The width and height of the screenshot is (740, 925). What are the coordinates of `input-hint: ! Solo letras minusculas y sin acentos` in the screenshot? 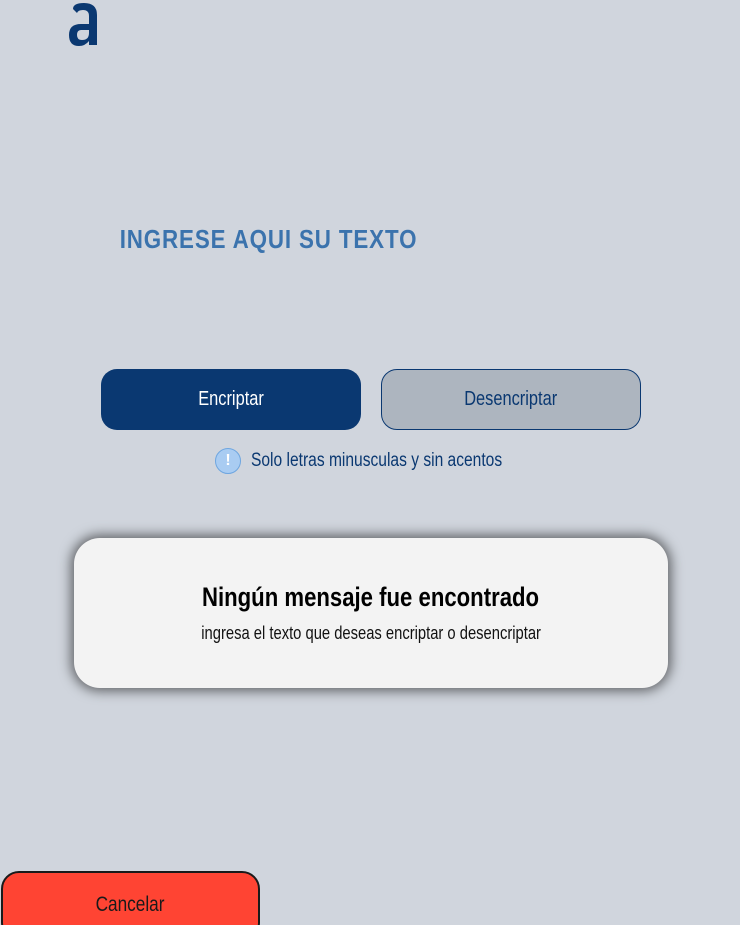 It's located at (386, 461).